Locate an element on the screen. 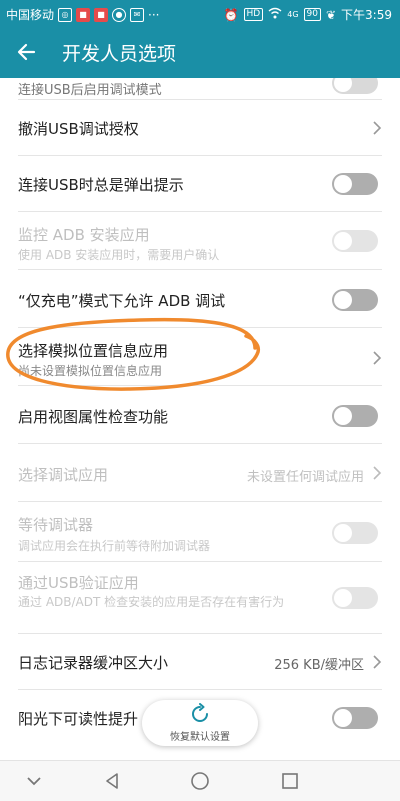 The width and height of the screenshot is (400, 801). restore-defaults-button: 恢复默认设置 is located at coordinates (200, 723).